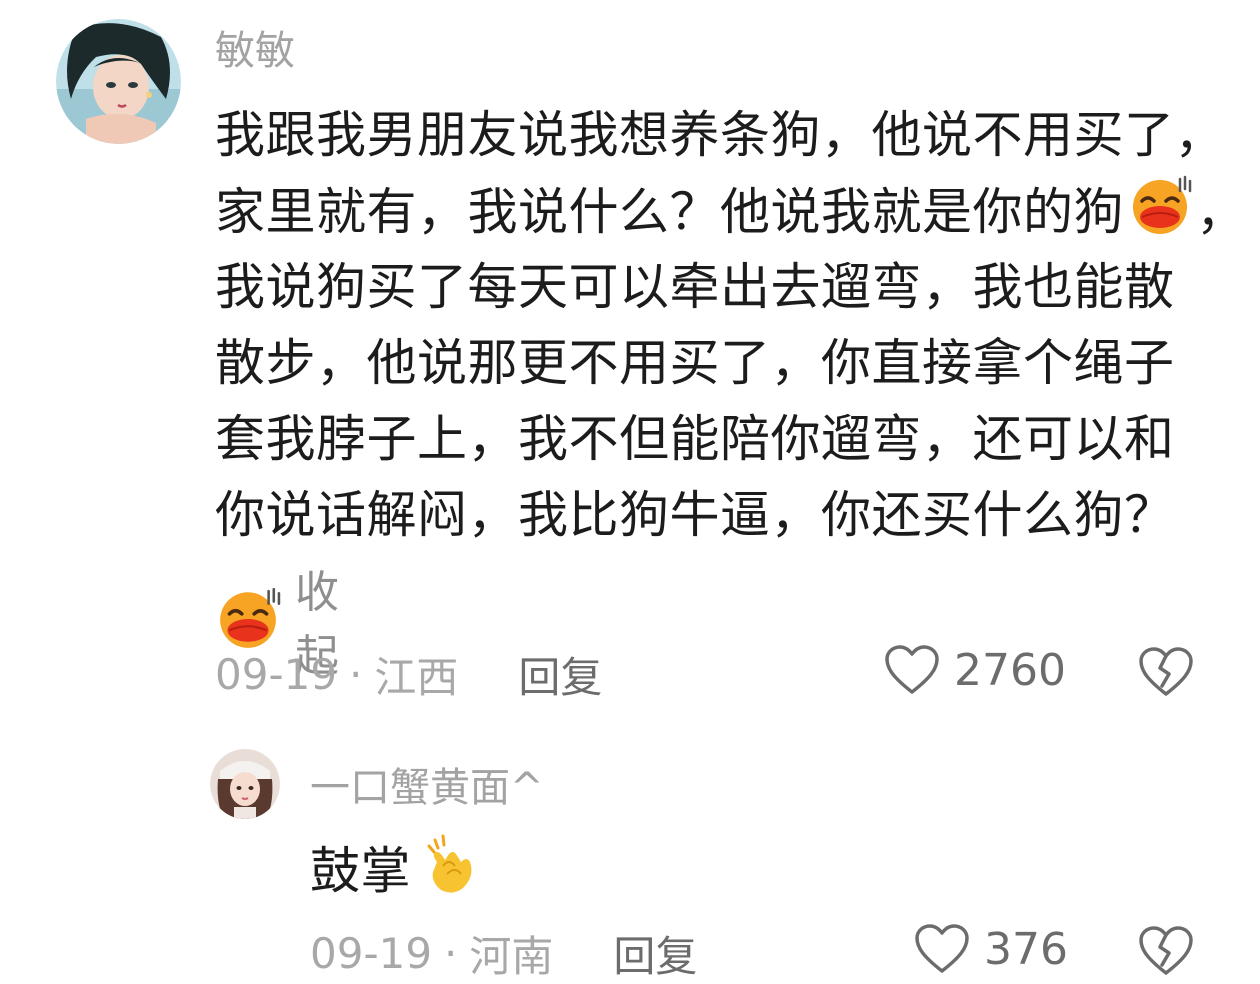 The height and width of the screenshot is (984, 1260). I want to click on comment-body-text: 鼓掌, so click(360, 871).